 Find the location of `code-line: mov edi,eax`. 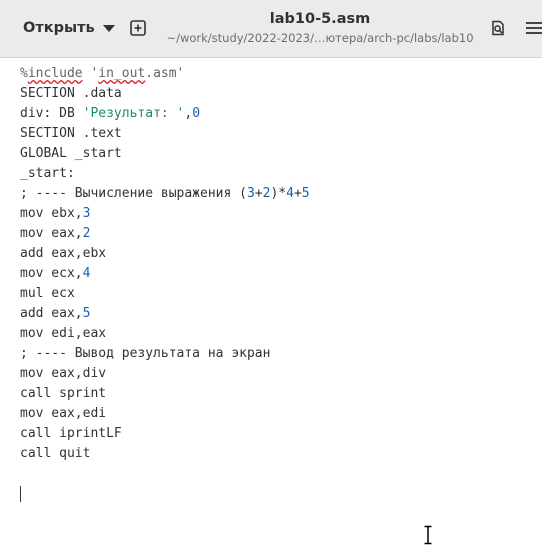

code-line: mov edi,eax is located at coordinates (63, 333).